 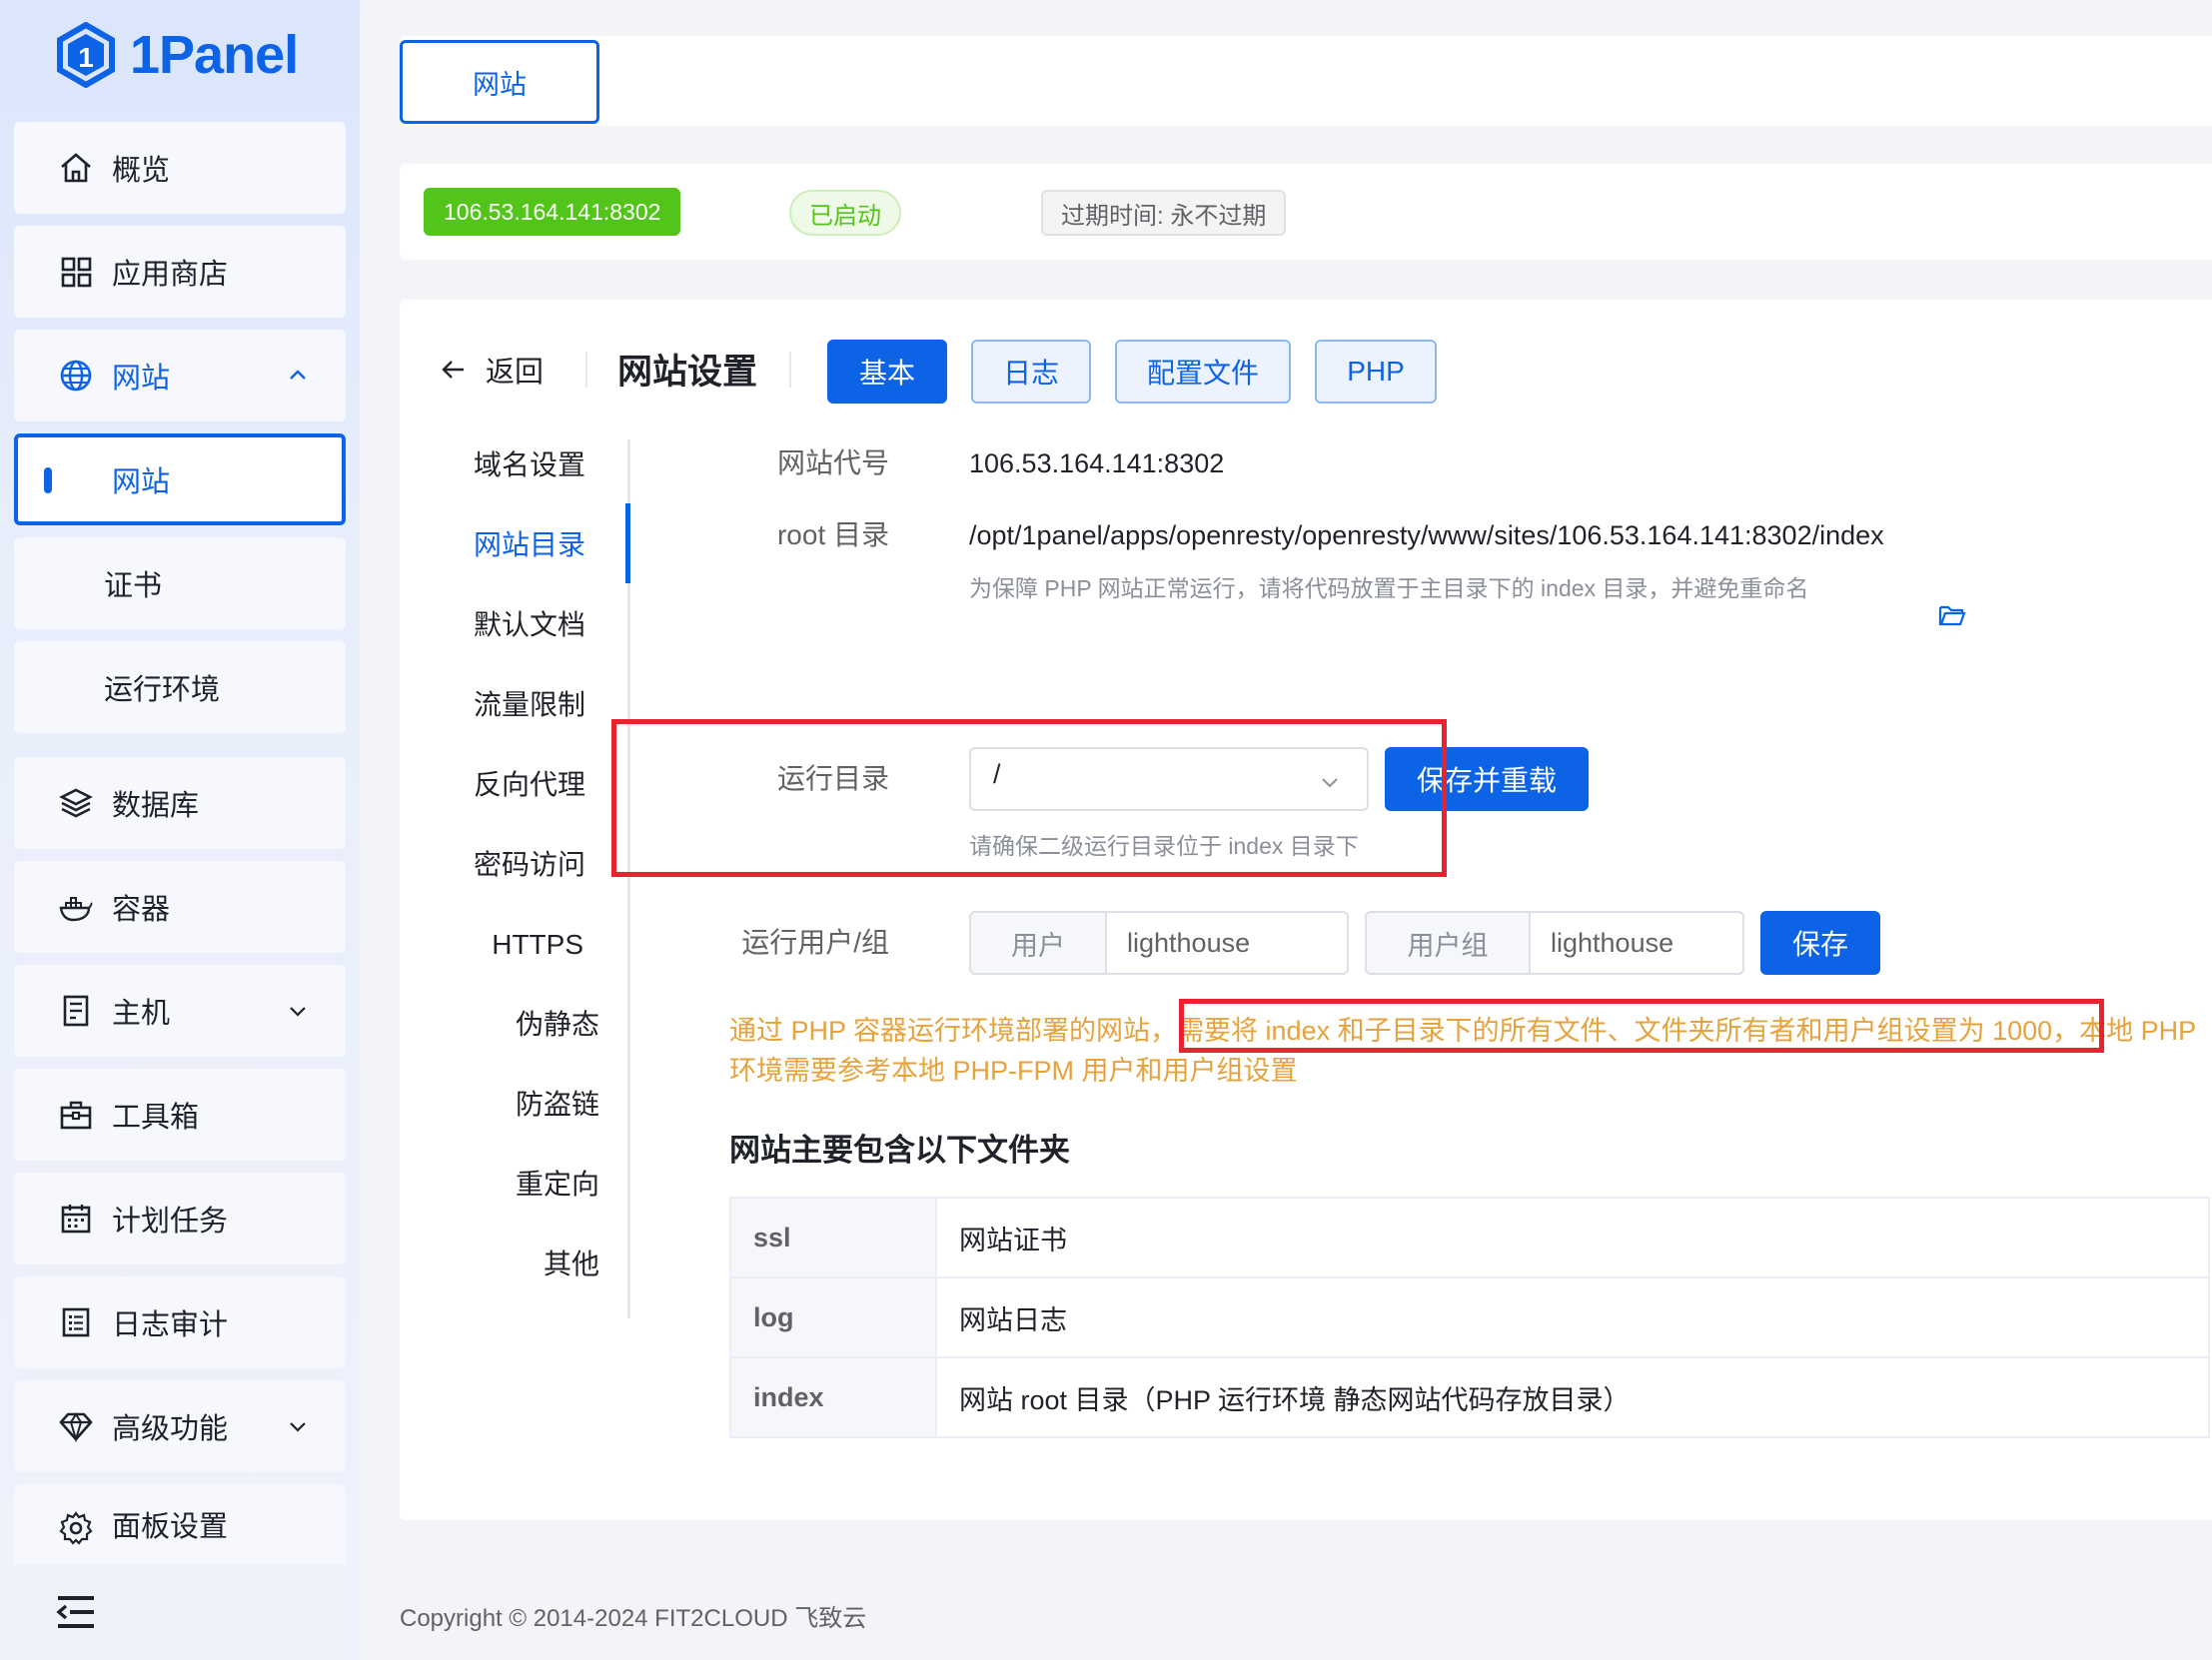 What do you see at coordinates (633, 1618) in the screenshot?
I see `footer-copyright: Copyright © 2014-2024 FIT2CLOUD 飞致云` at bounding box center [633, 1618].